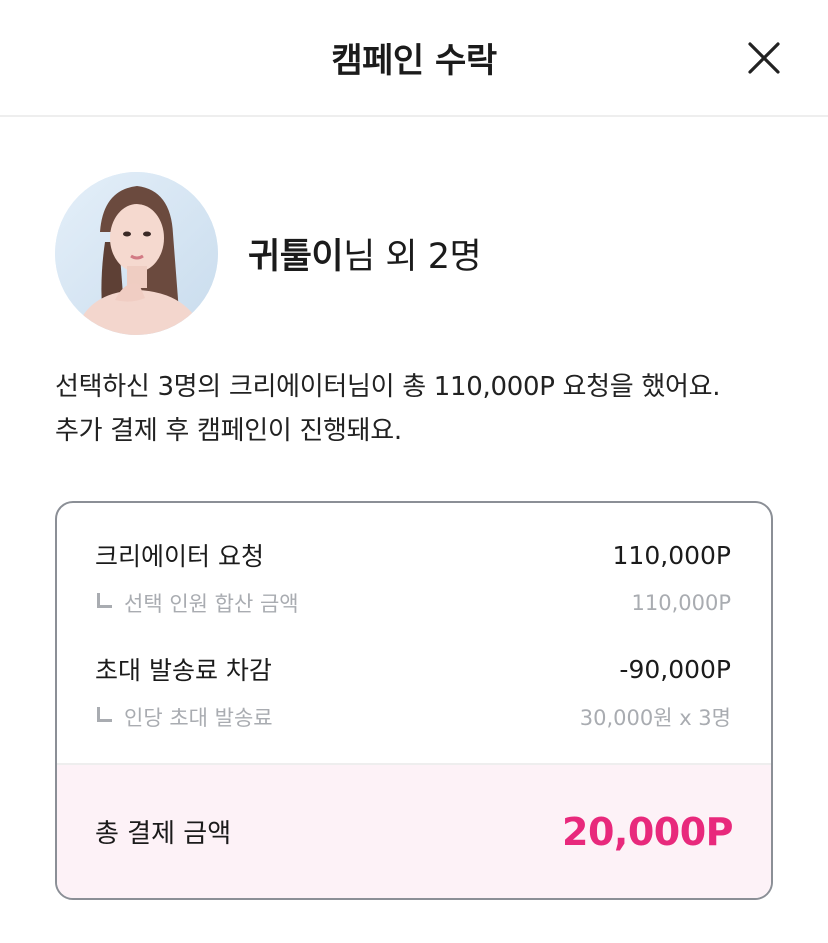 The height and width of the screenshot is (943, 828). I want to click on shipping-deduction-label: 초대 발송료 차감, so click(183, 670).